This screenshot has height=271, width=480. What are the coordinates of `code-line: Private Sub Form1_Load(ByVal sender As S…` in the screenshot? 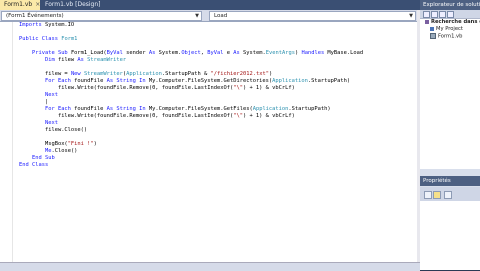 It's located at (191, 53).